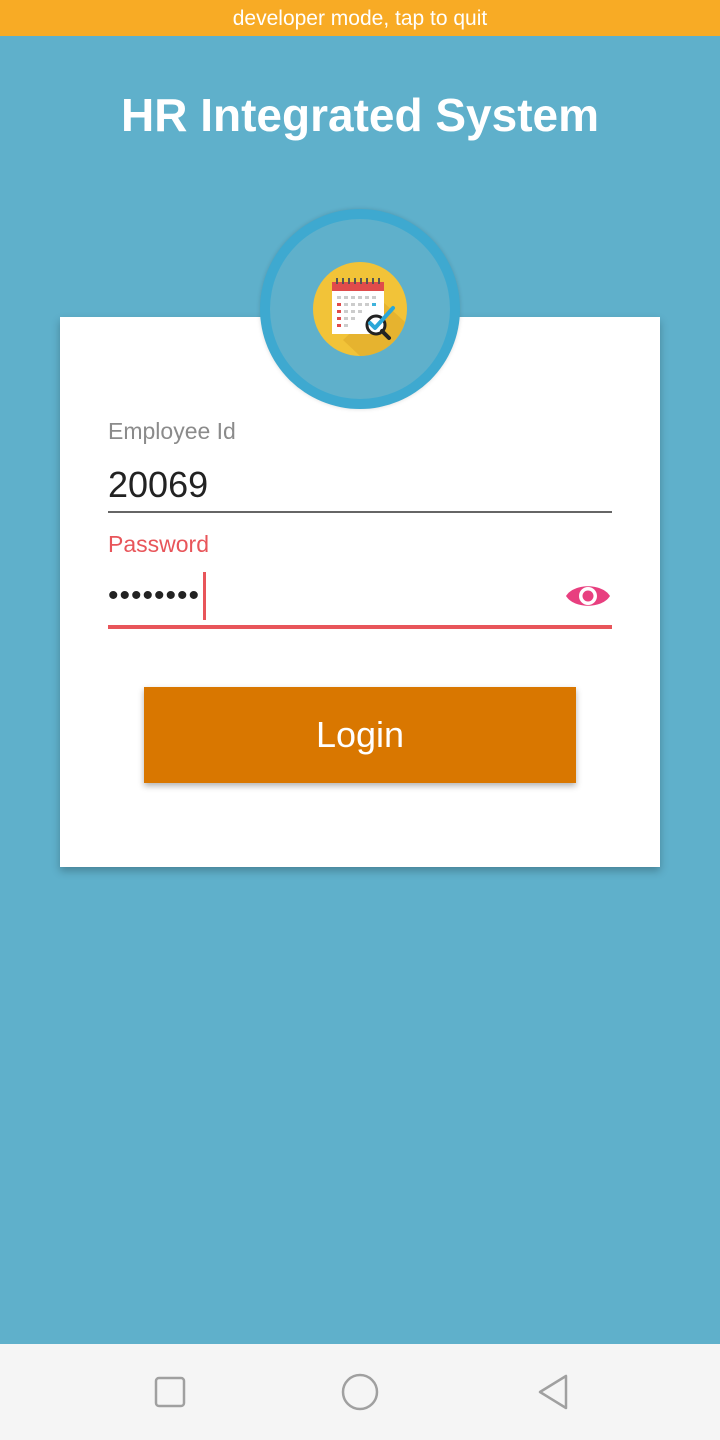  What do you see at coordinates (158, 485) in the screenshot?
I see `employee-id-input: 20069` at bounding box center [158, 485].